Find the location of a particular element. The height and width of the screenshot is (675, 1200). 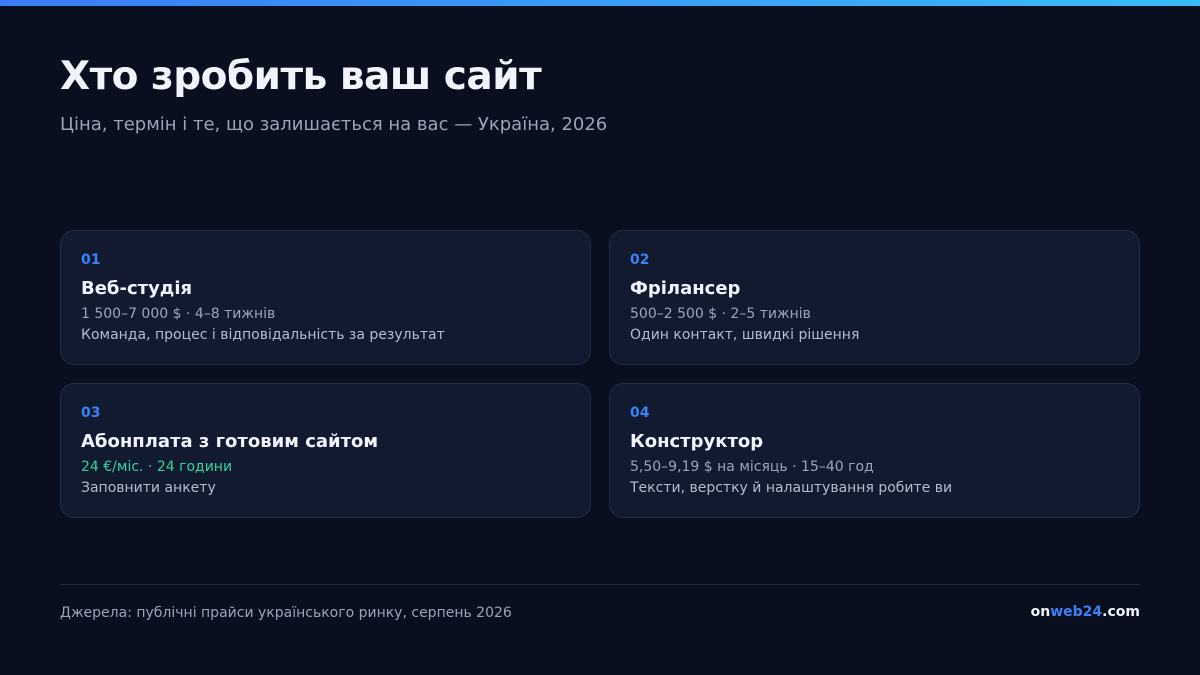

brand-suffix: .com is located at coordinates (1121, 612).